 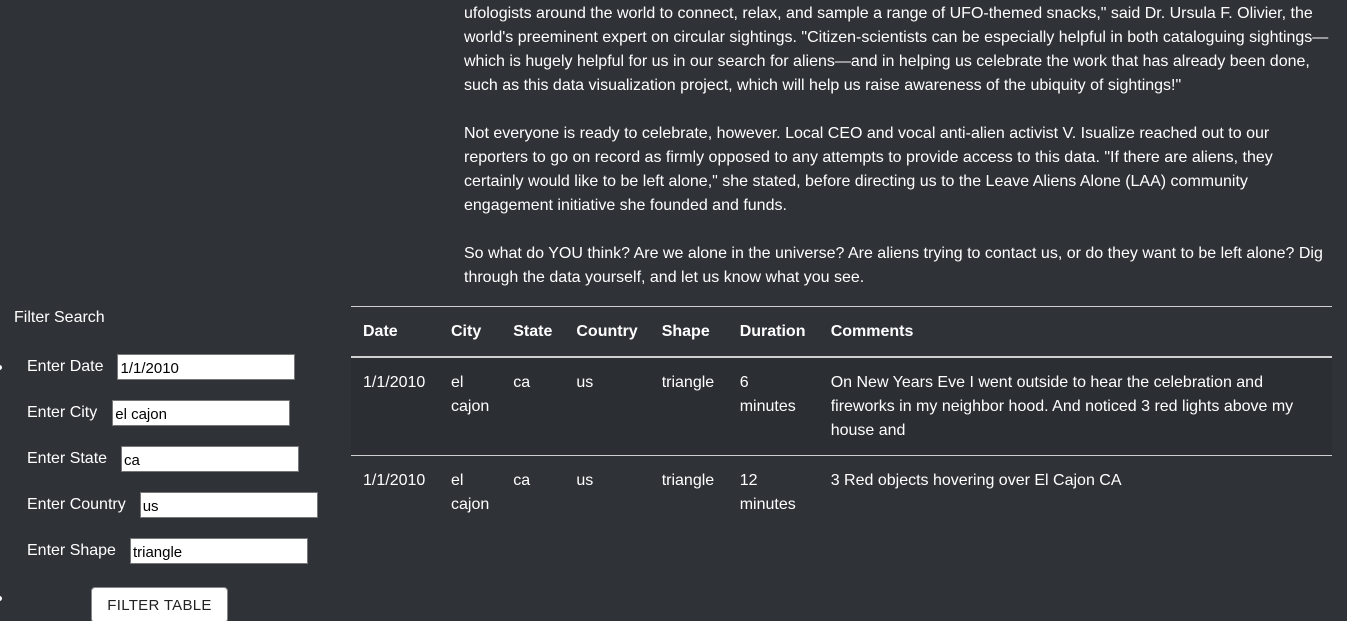 What do you see at coordinates (470, 332) in the screenshot?
I see `column-header-city: City` at bounding box center [470, 332].